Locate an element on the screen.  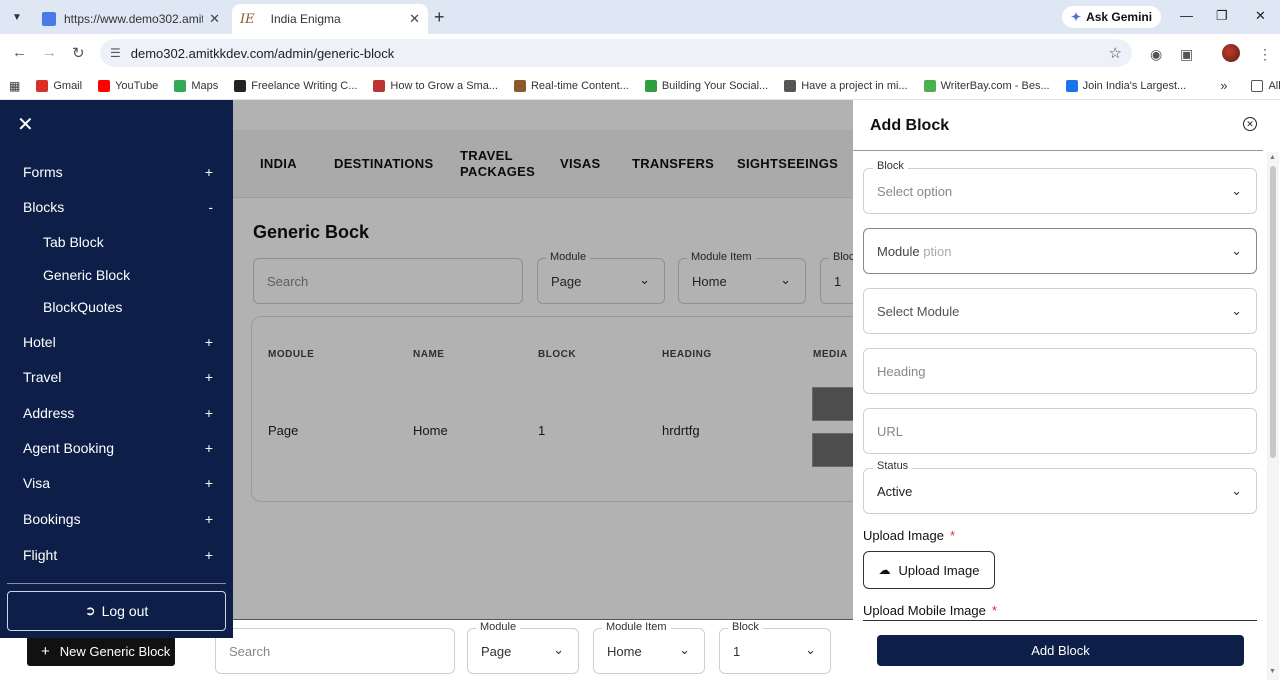
sidebar-item-label: Flight is located at coordinates (40, 555).